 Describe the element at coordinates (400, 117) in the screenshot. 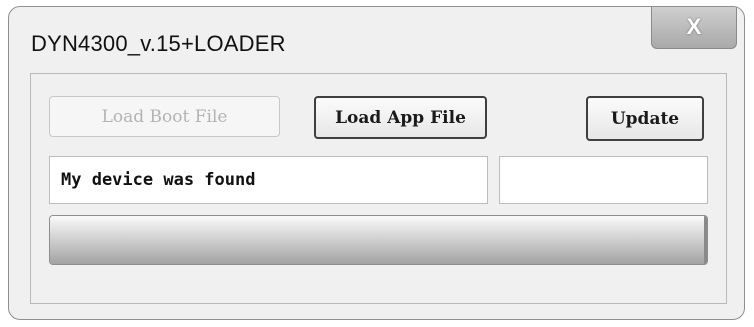

I see `load-app-file-button: Load App File` at that location.